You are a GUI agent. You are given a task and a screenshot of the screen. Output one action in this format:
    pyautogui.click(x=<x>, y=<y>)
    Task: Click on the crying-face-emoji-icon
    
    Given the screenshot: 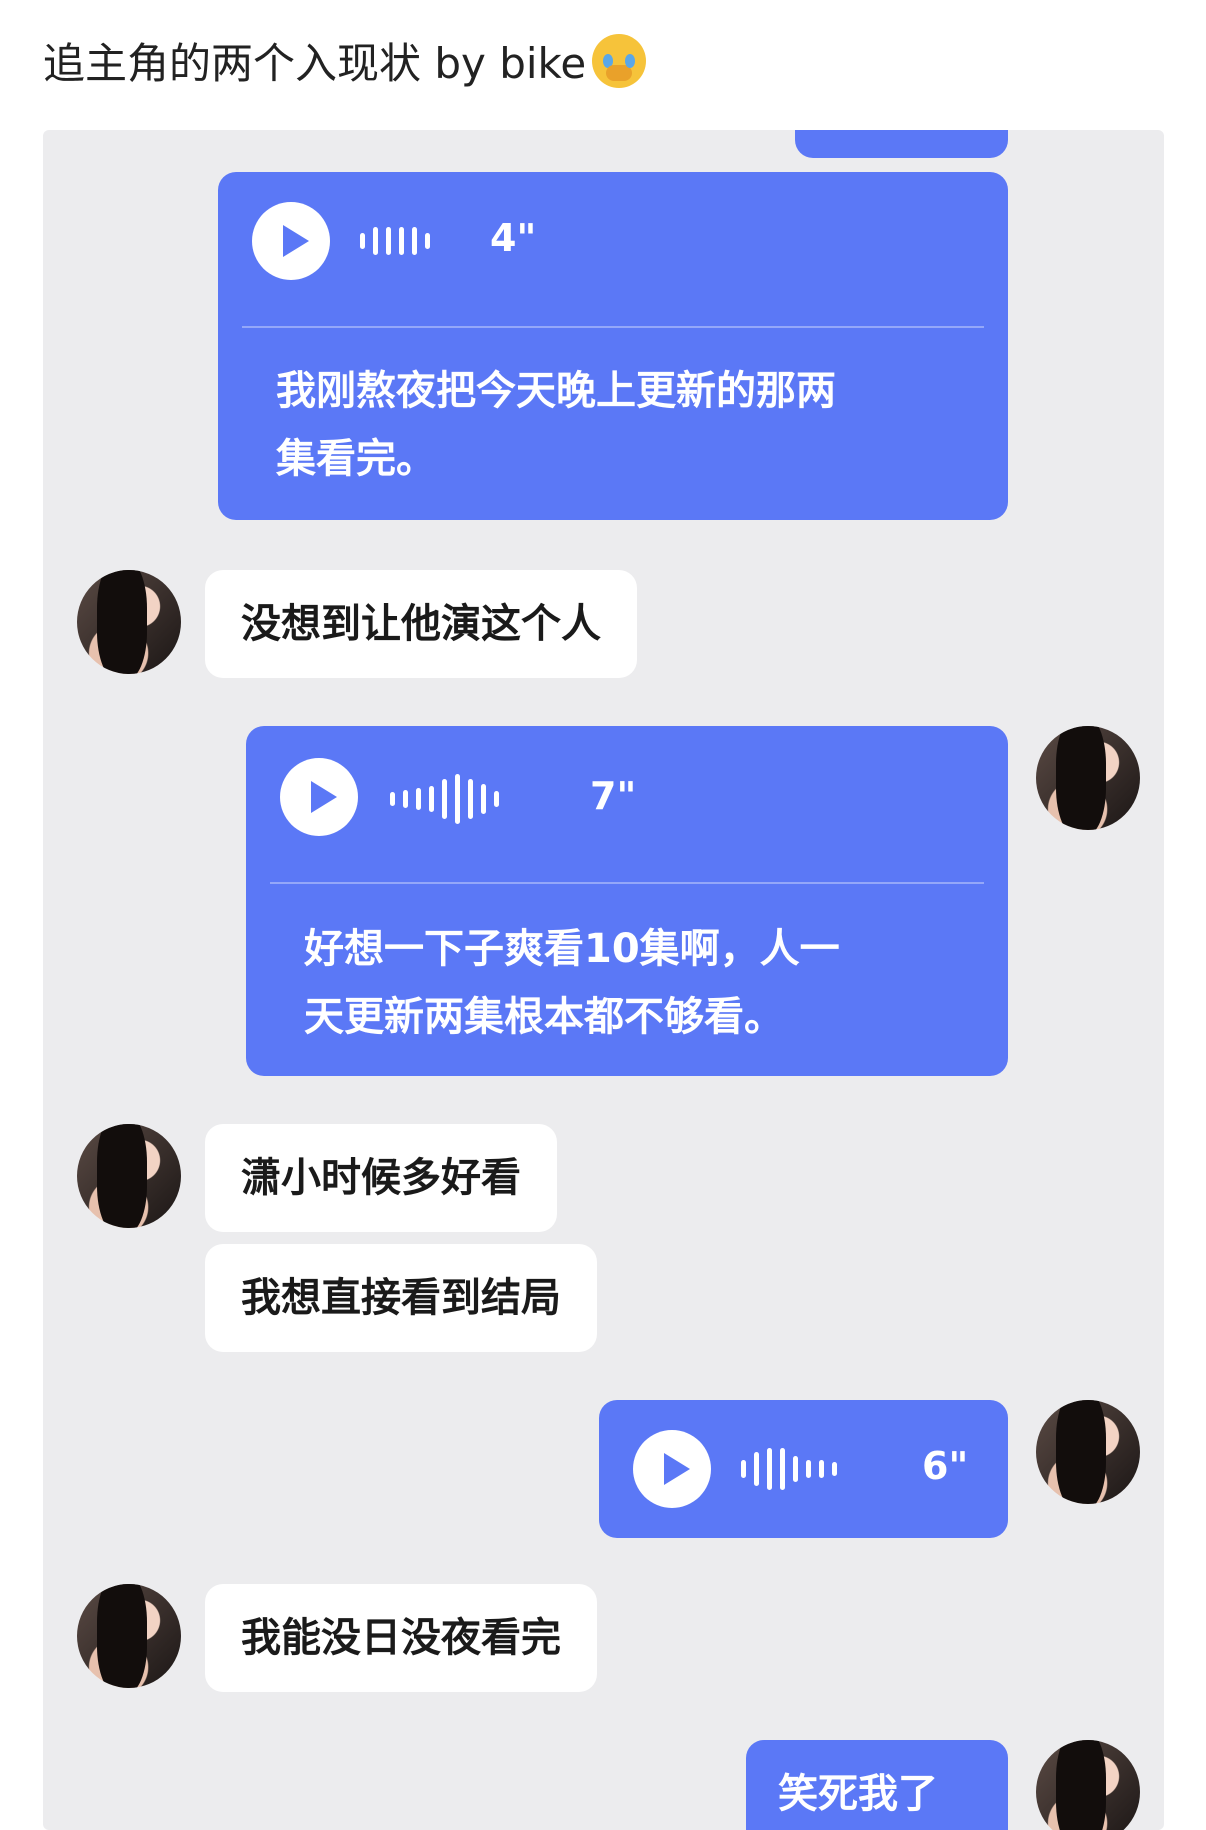 What is the action you would take?
    pyautogui.click(x=619, y=61)
    